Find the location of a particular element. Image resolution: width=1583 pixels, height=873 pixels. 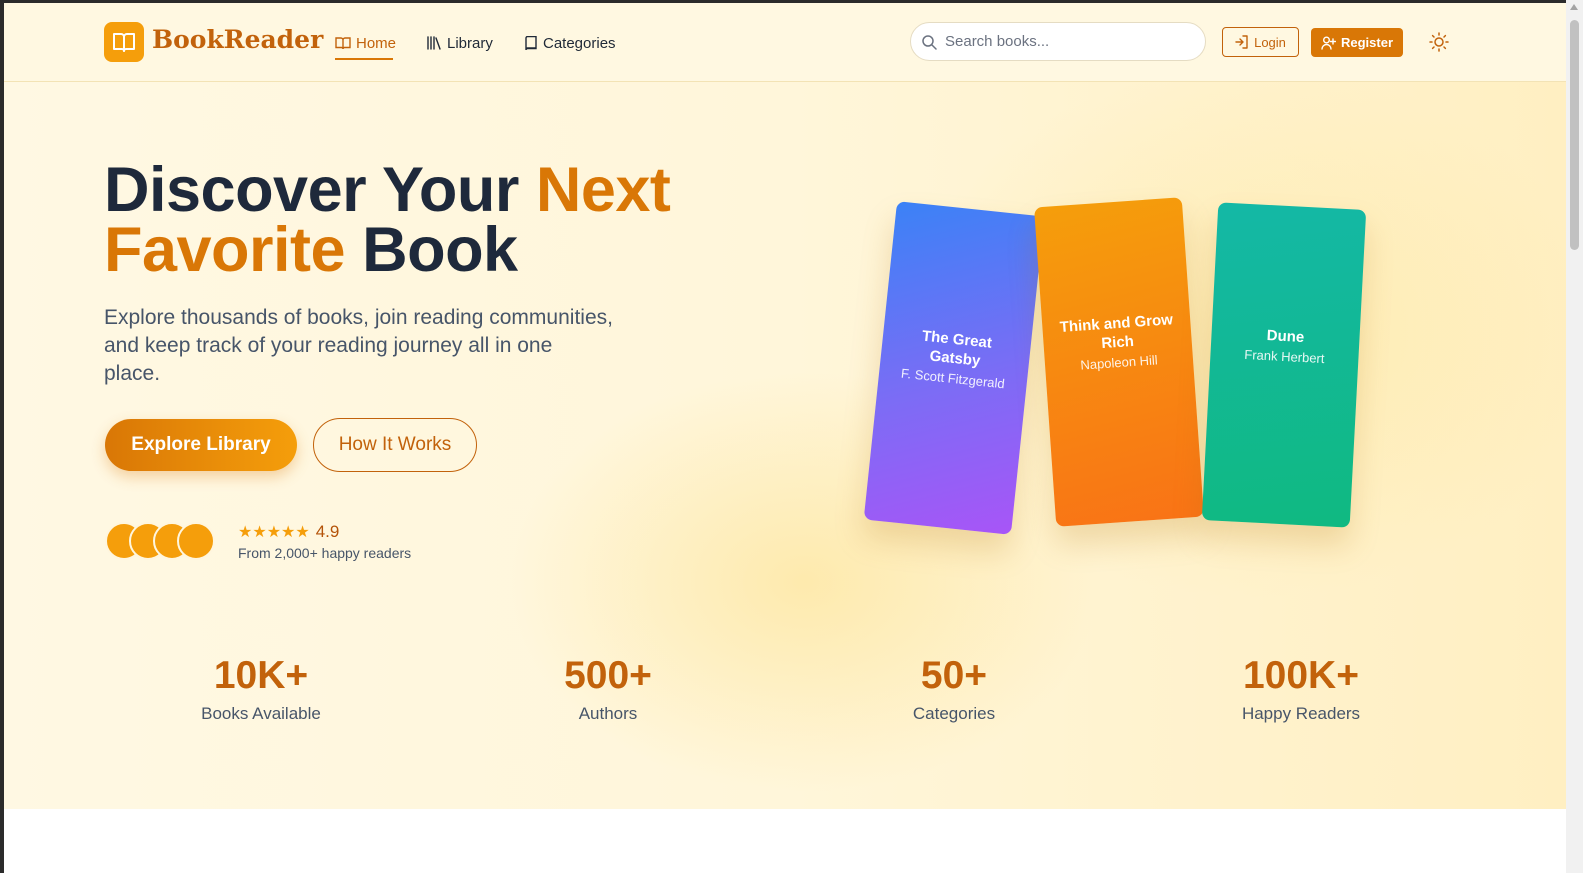

nav-active-underline is located at coordinates (364, 59).